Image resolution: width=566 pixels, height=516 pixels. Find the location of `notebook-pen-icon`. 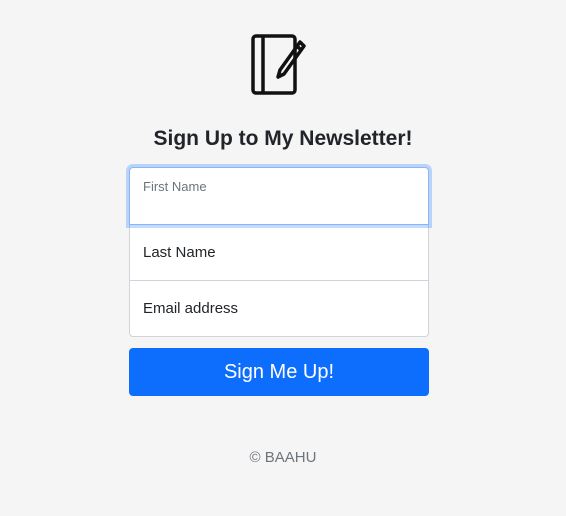

notebook-pen-icon is located at coordinates (279, 65).